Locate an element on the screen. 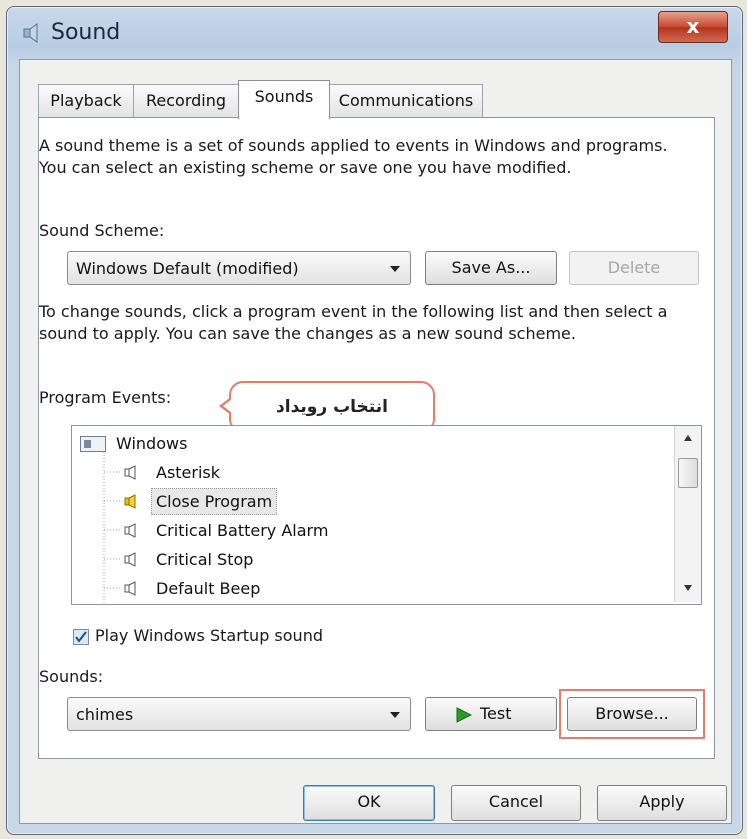  list-item: Critical Stop is located at coordinates (372, 559).